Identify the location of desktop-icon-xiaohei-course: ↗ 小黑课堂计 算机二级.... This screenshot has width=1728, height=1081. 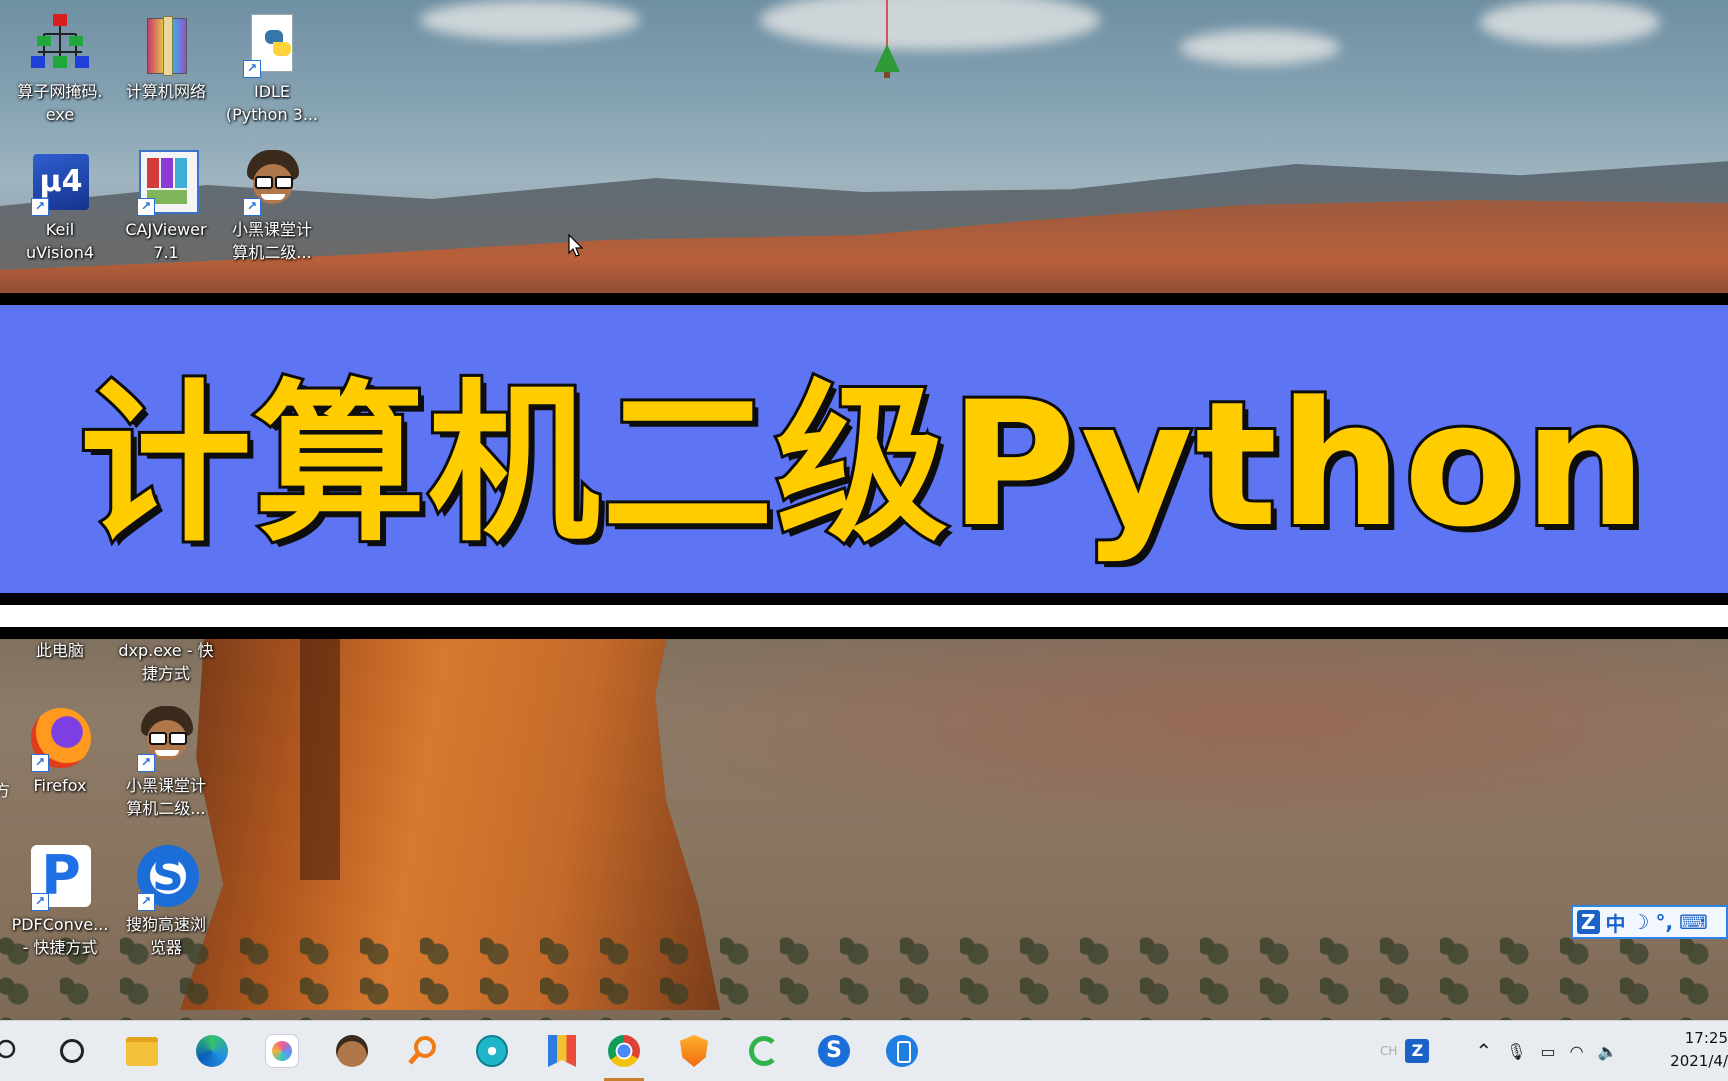
(272, 207).